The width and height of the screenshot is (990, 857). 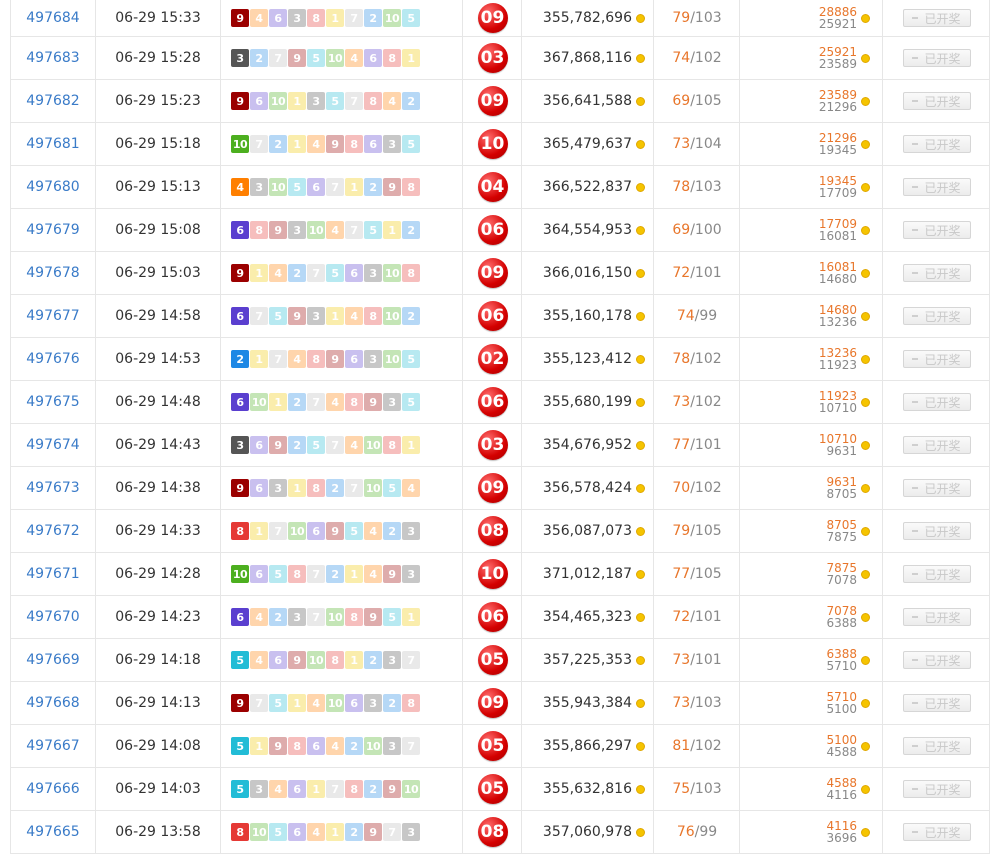 I want to click on issue-link: 497676, so click(x=52, y=359).